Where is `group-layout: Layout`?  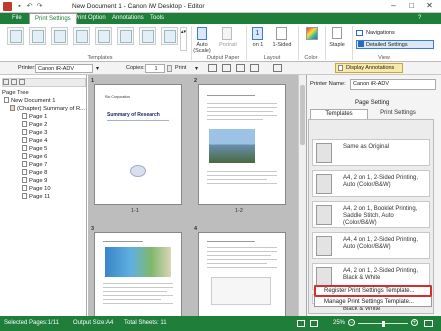
group-layout: Layout is located at coordinates (272, 58).